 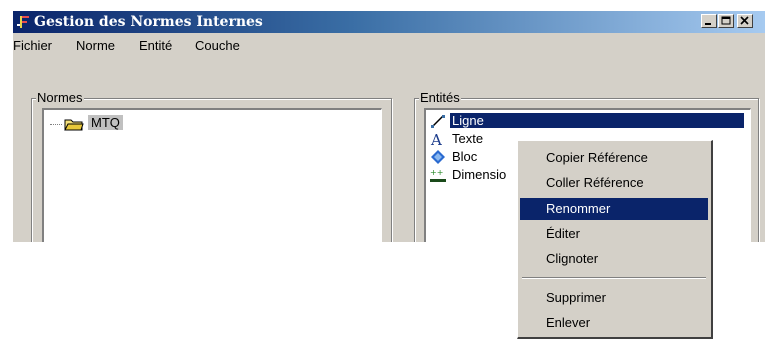 I want to click on list-item-label: Bloc, so click(x=465, y=156).